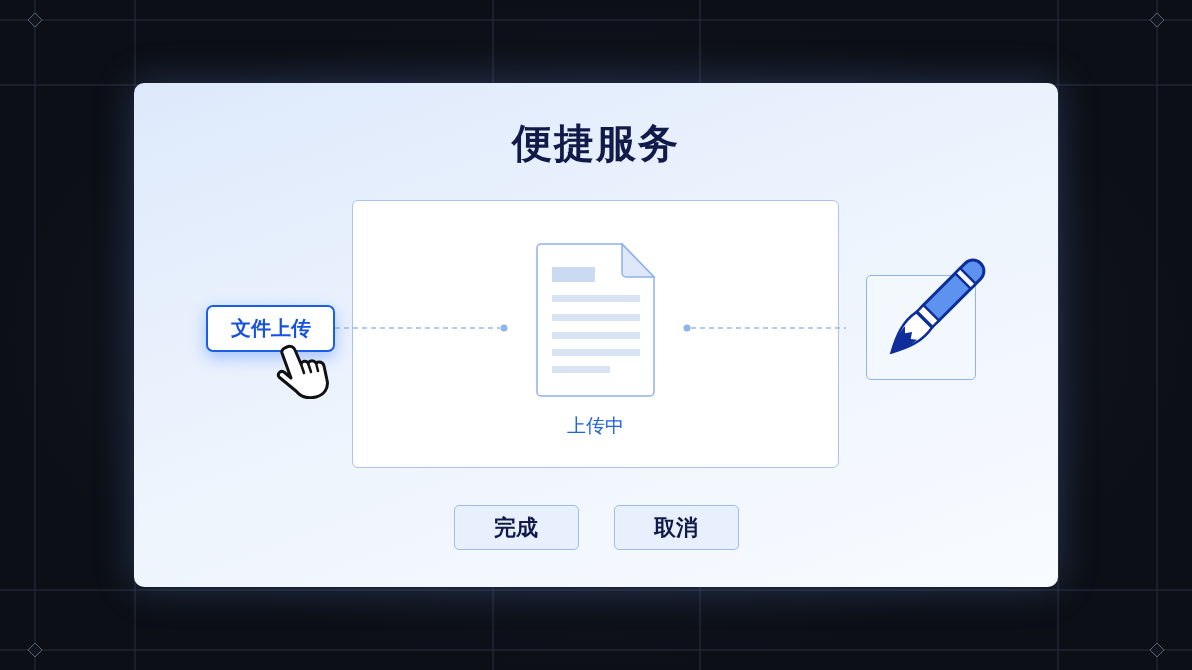 This screenshot has height=670, width=1192. What do you see at coordinates (516, 527) in the screenshot?
I see `dialog-button: 完成` at bounding box center [516, 527].